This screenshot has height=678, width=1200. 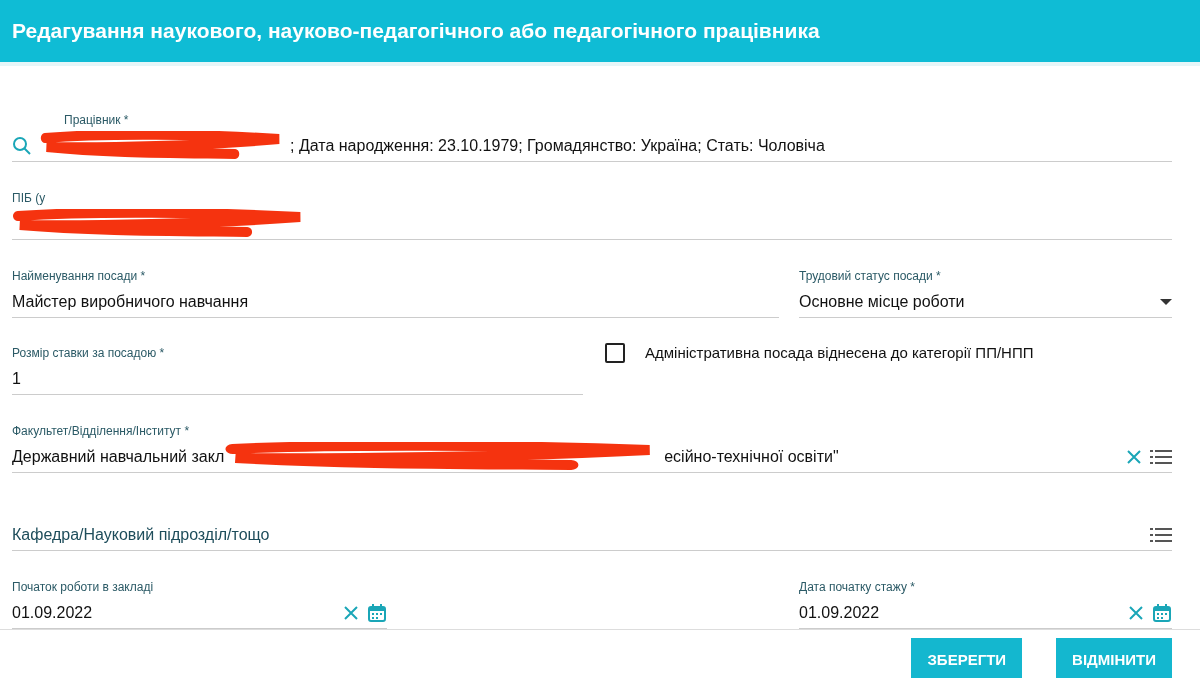 What do you see at coordinates (89, 353) in the screenshot?
I see `field-label: Розмір ставки за посадою *` at bounding box center [89, 353].